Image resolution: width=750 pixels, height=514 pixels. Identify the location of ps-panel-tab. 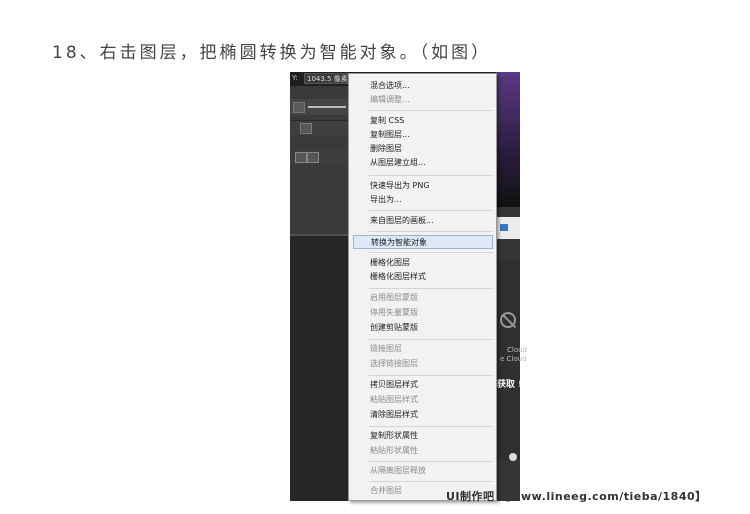
(508, 228).